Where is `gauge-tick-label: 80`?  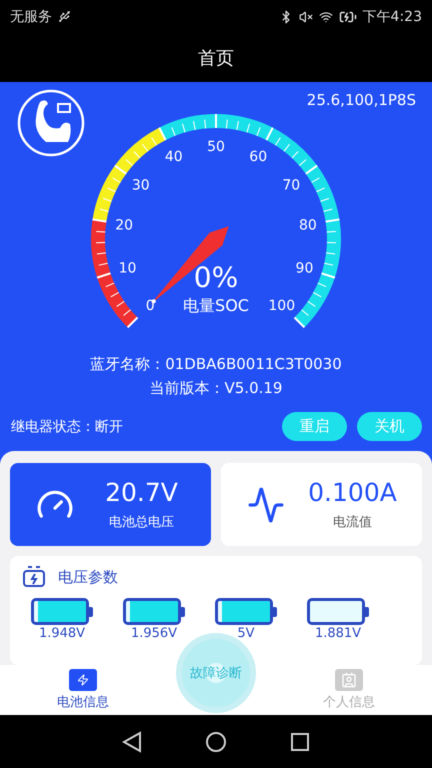 gauge-tick-label: 80 is located at coordinates (307, 225).